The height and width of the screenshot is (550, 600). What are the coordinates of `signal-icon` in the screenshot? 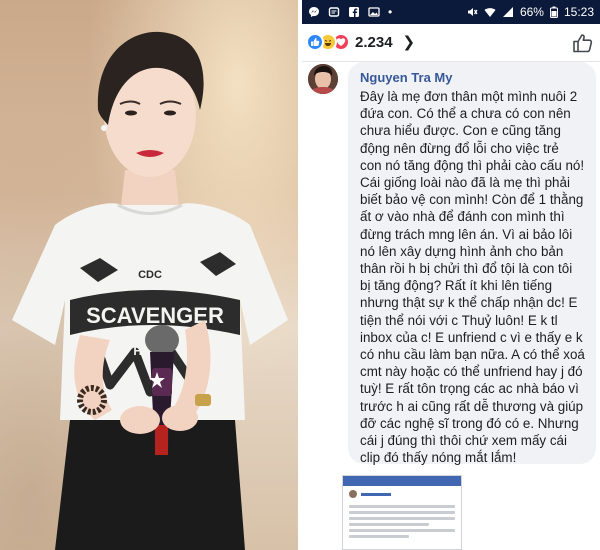 It's located at (507, 12).